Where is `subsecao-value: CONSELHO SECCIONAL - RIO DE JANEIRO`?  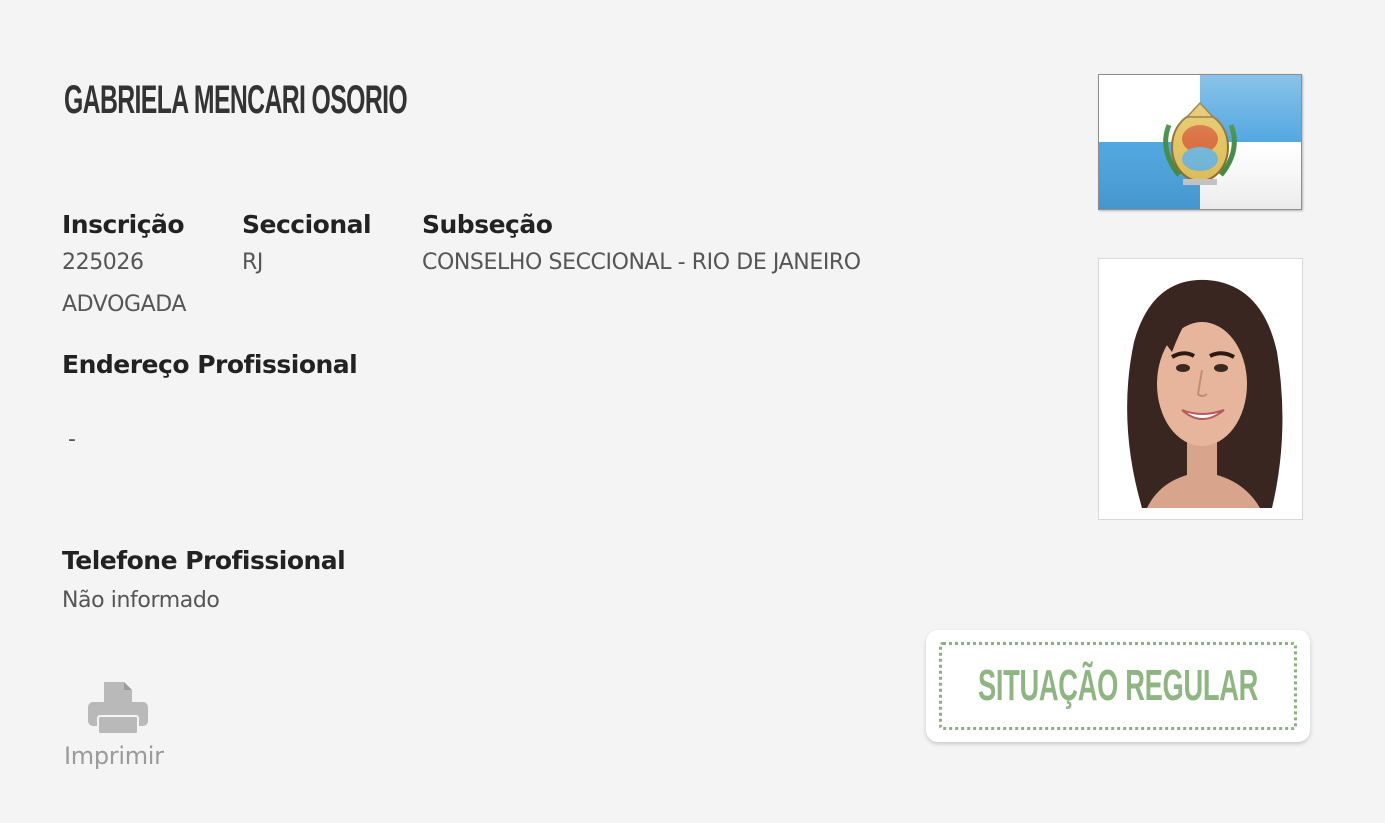
subsecao-value: CONSELHO SECCIONAL - RIO DE JANEIRO is located at coordinates (641, 262).